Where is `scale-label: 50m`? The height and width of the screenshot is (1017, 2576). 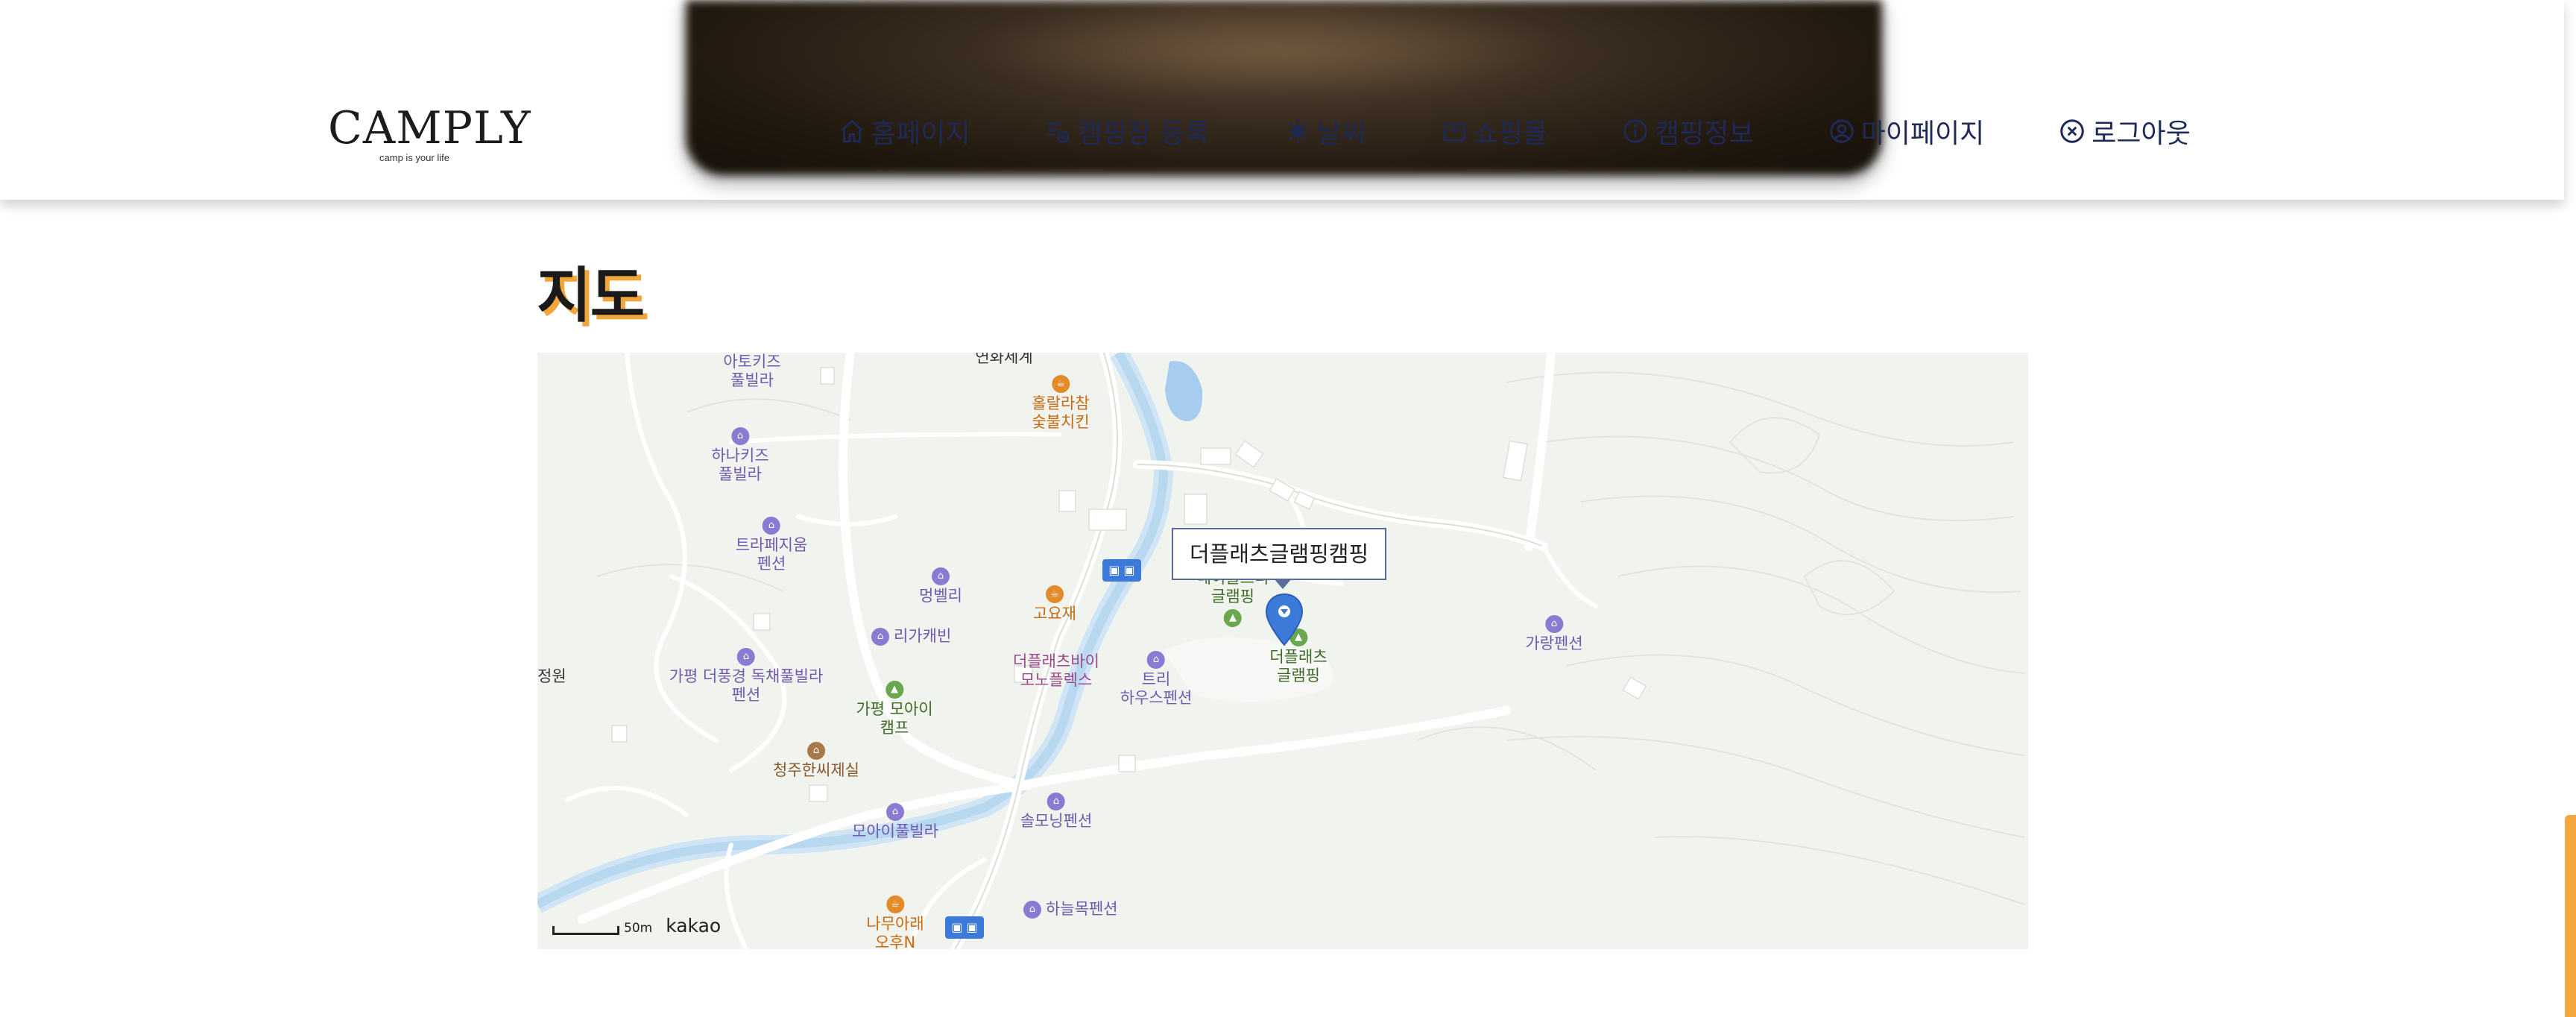
scale-label: 50m is located at coordinates (639, 928).